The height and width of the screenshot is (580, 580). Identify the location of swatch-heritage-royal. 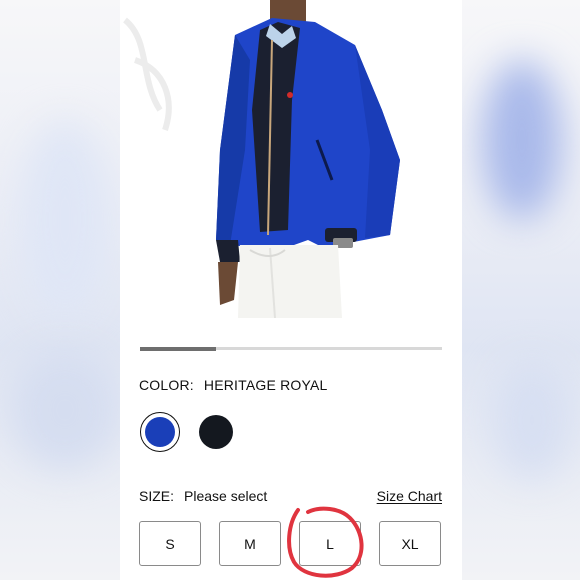
(160, 432).